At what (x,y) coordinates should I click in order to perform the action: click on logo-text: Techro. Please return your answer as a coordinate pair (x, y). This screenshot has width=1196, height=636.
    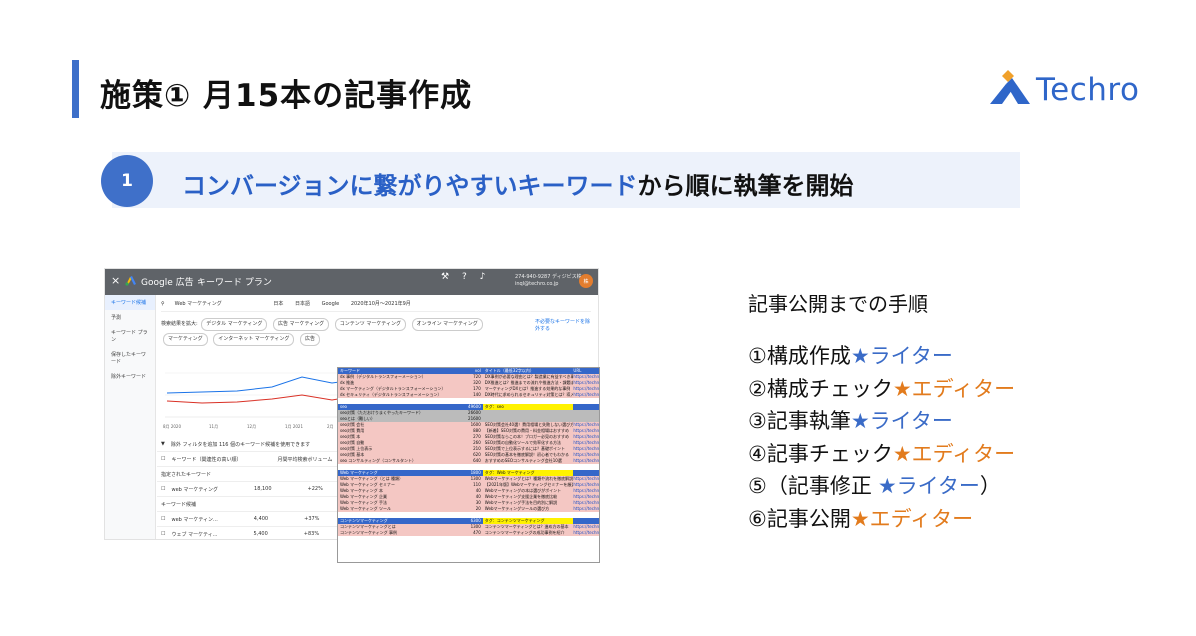
    Looking at the image, I should click on (1088, 90).